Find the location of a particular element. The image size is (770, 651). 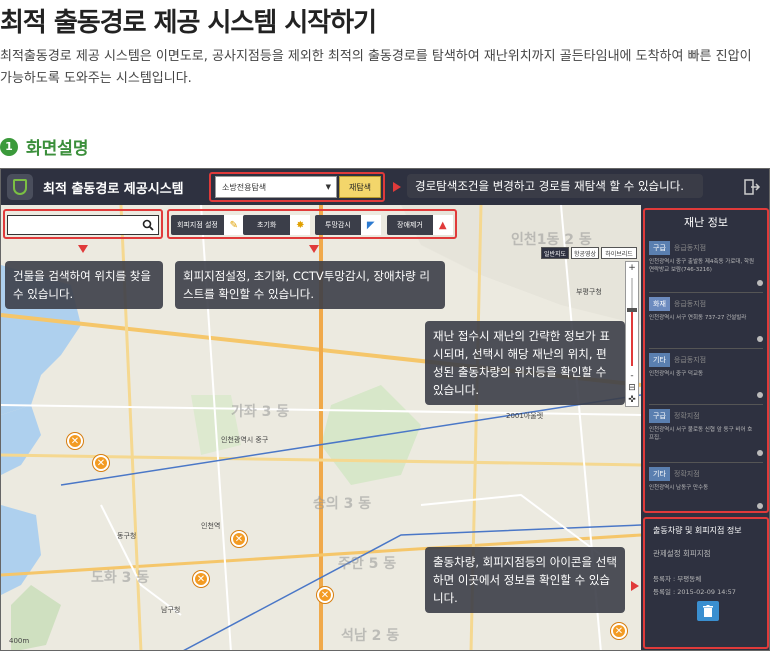

maptype-aerial: 항공영상 is located at coordinates (585, 253).